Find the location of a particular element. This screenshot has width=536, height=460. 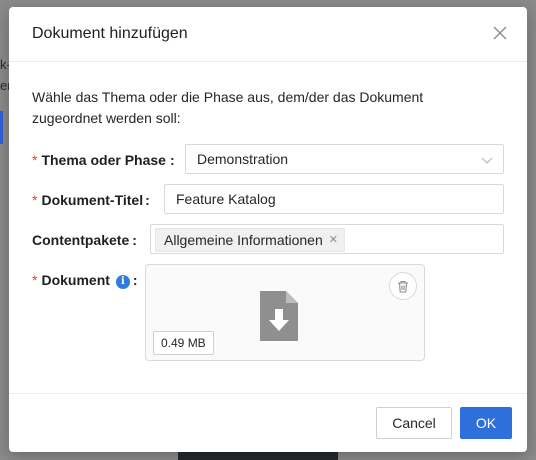

content-tag: Allgemeine Informationen ✕ is located at coordinates (250, 240).